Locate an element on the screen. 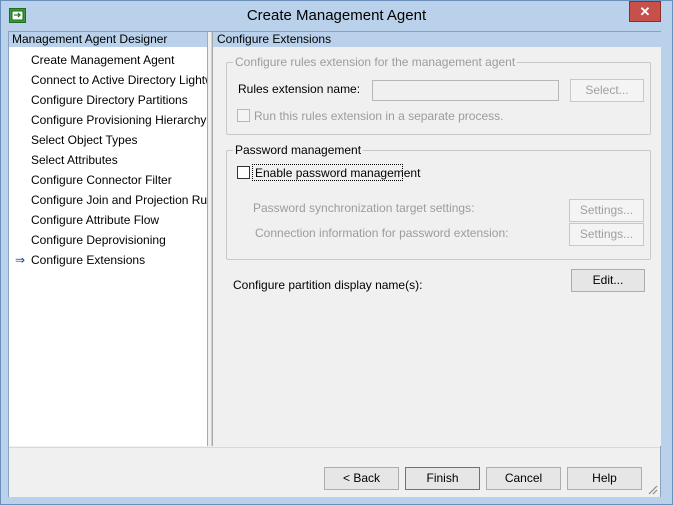 This screenshot has height=505, width=673. step-label: Create Management Agent is located at coordinates (103, 60).